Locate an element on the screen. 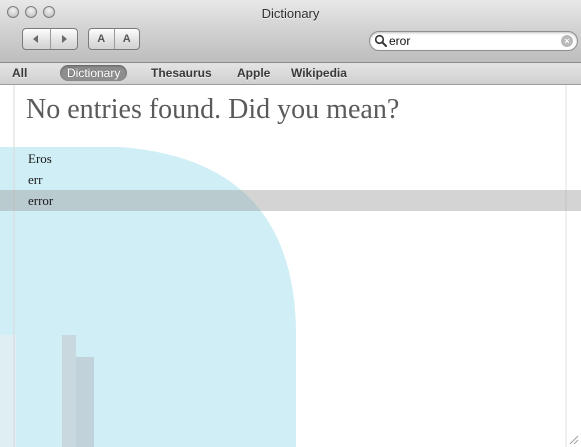  window-title: Dictionary is located at coordinates (290, 13).